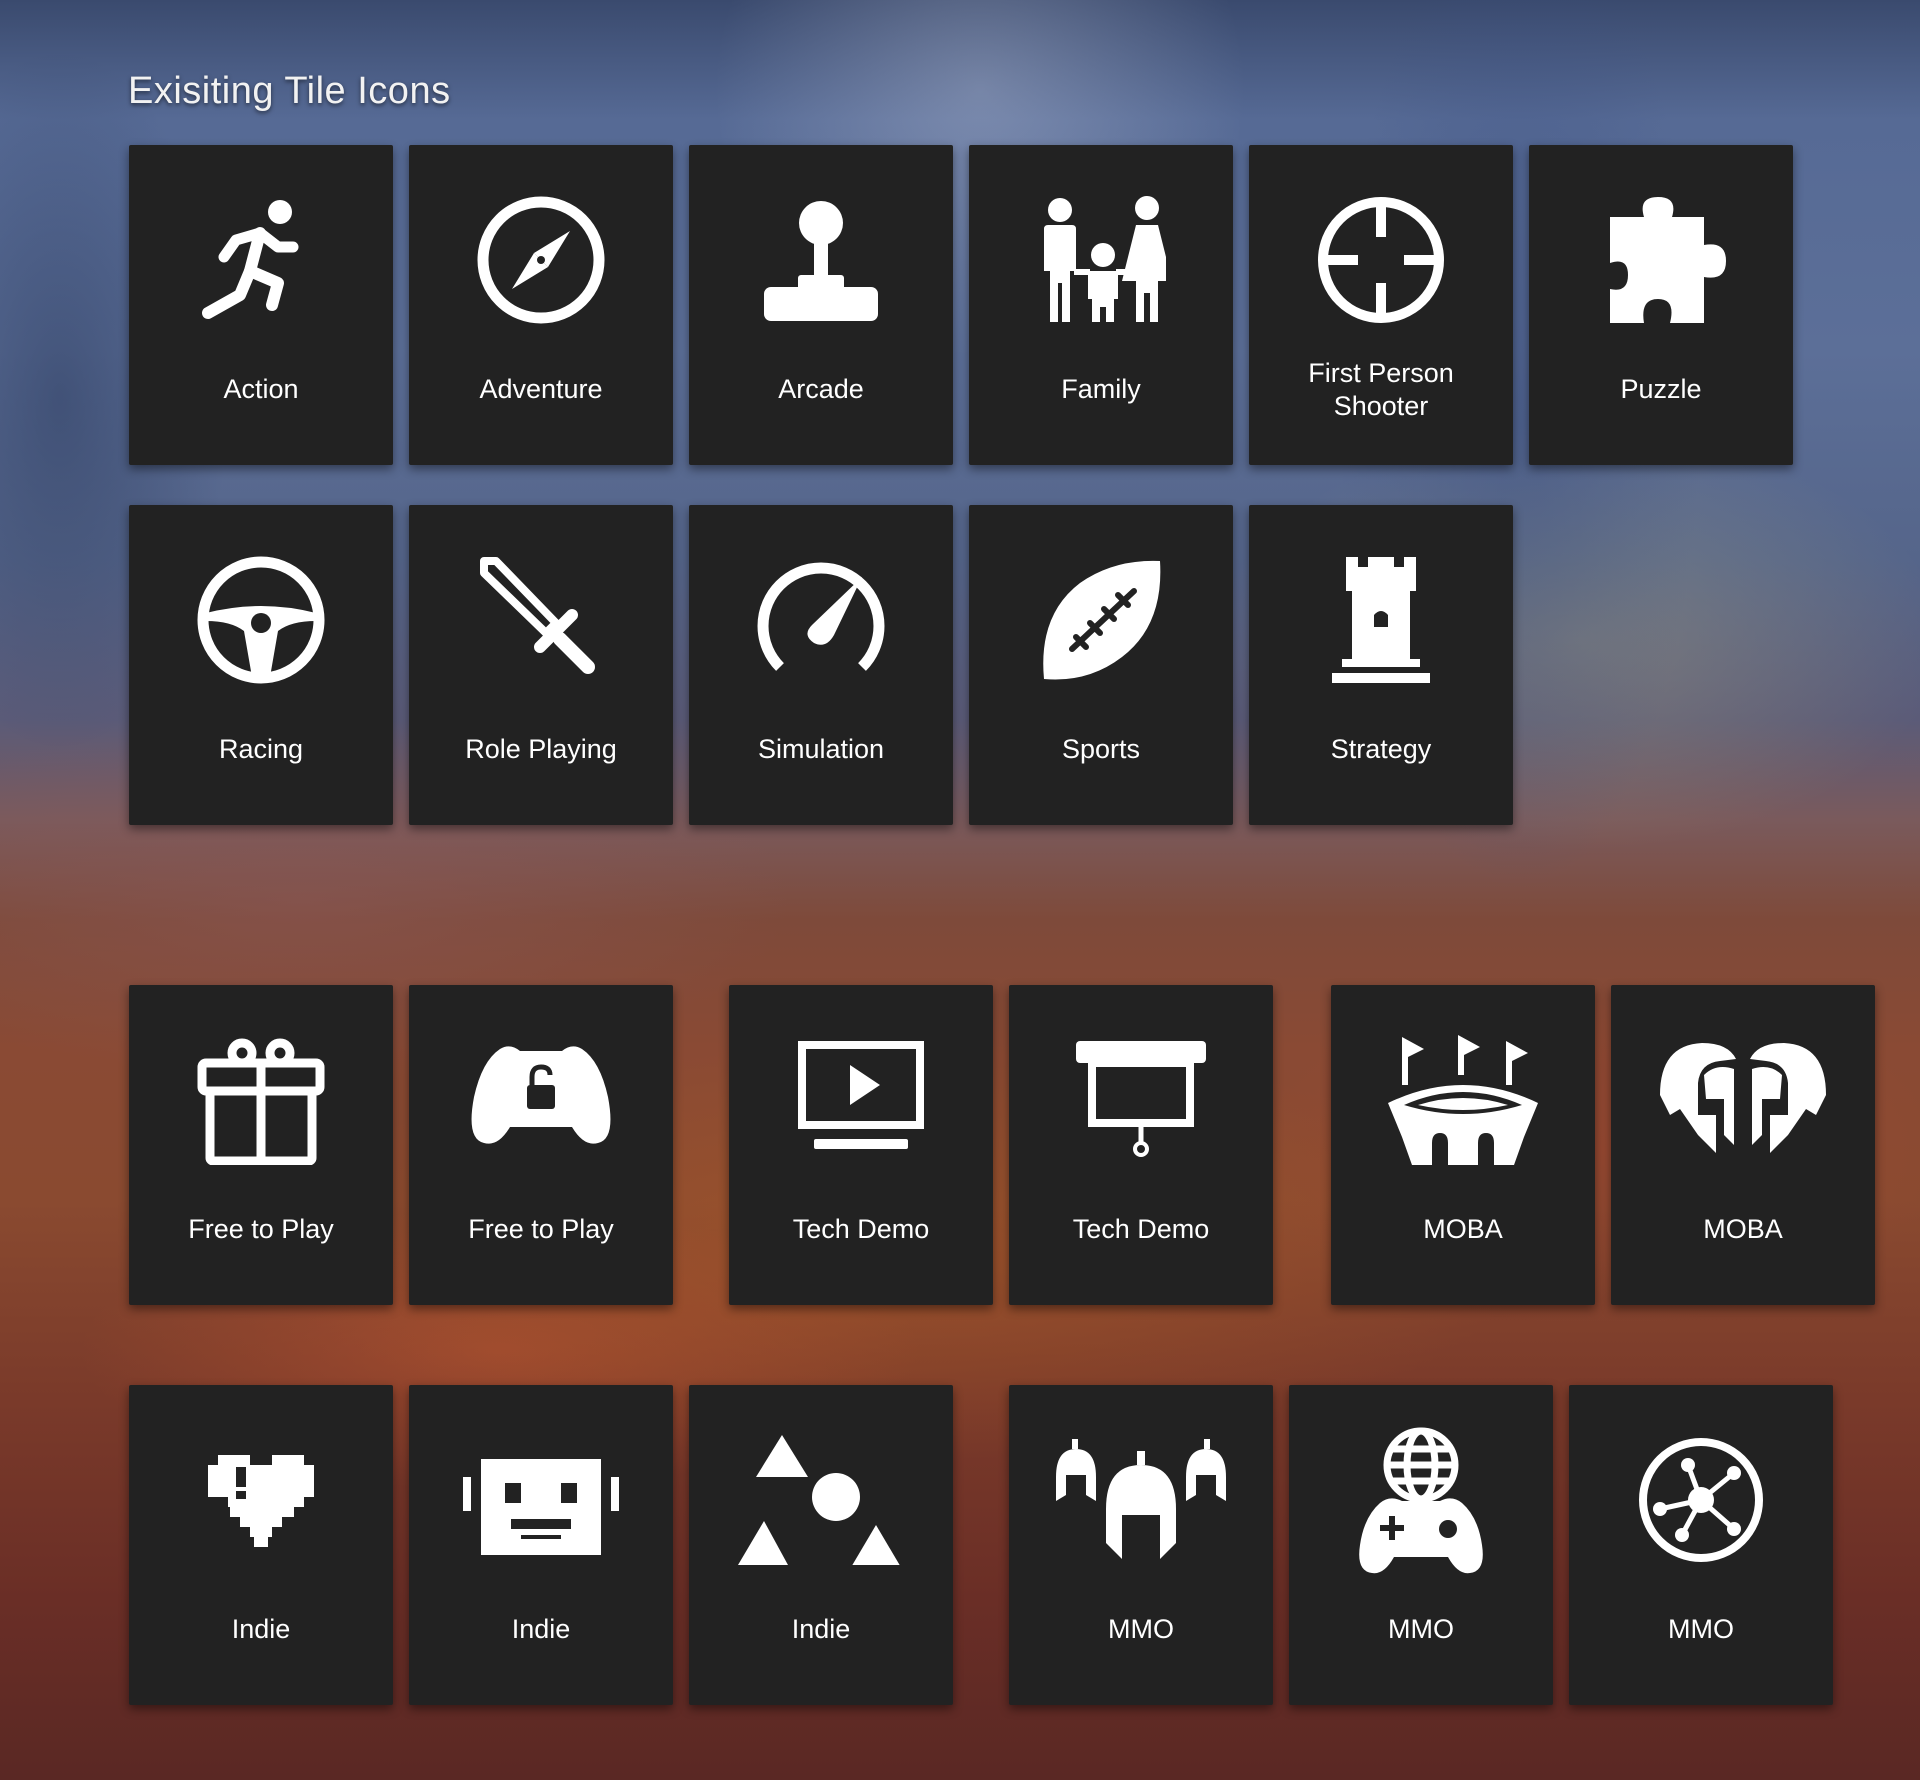  Describe the element at coordinates (261, 620) in the screenshot. I see `steering-wheel-icon` at that location.